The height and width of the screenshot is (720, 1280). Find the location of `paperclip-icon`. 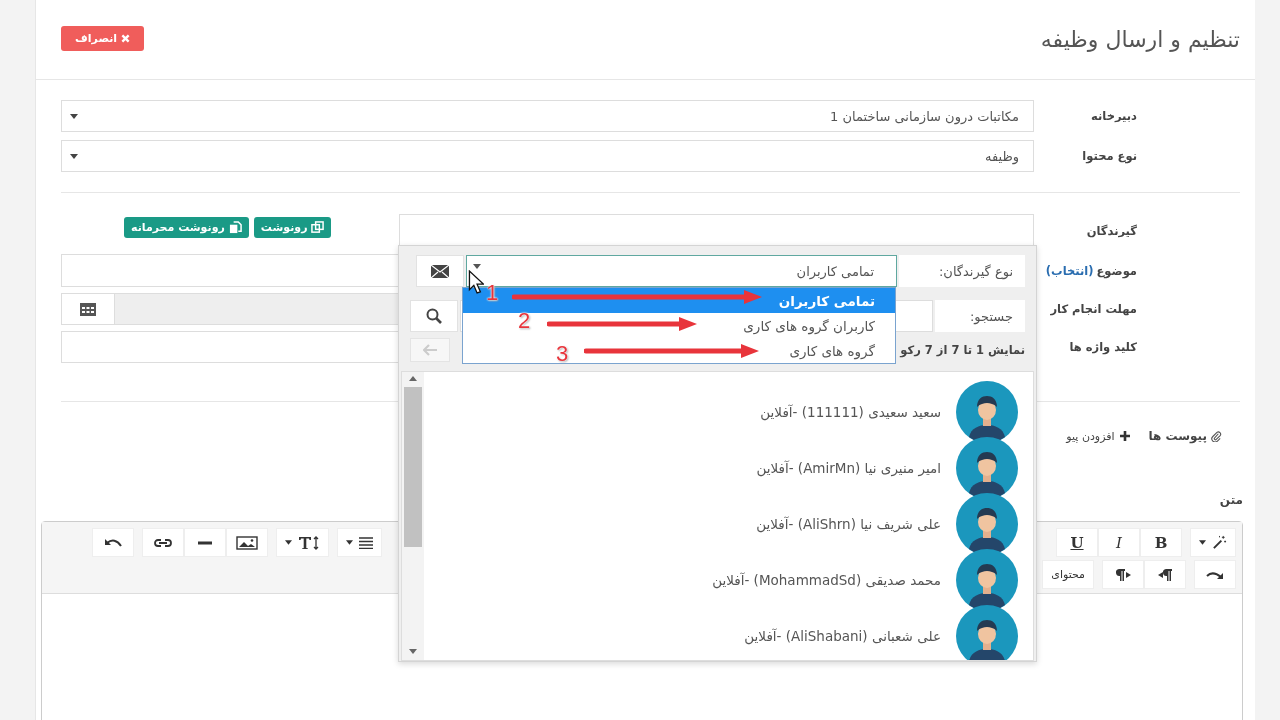

paperclip-icon is located at coordinates (1216, 436).